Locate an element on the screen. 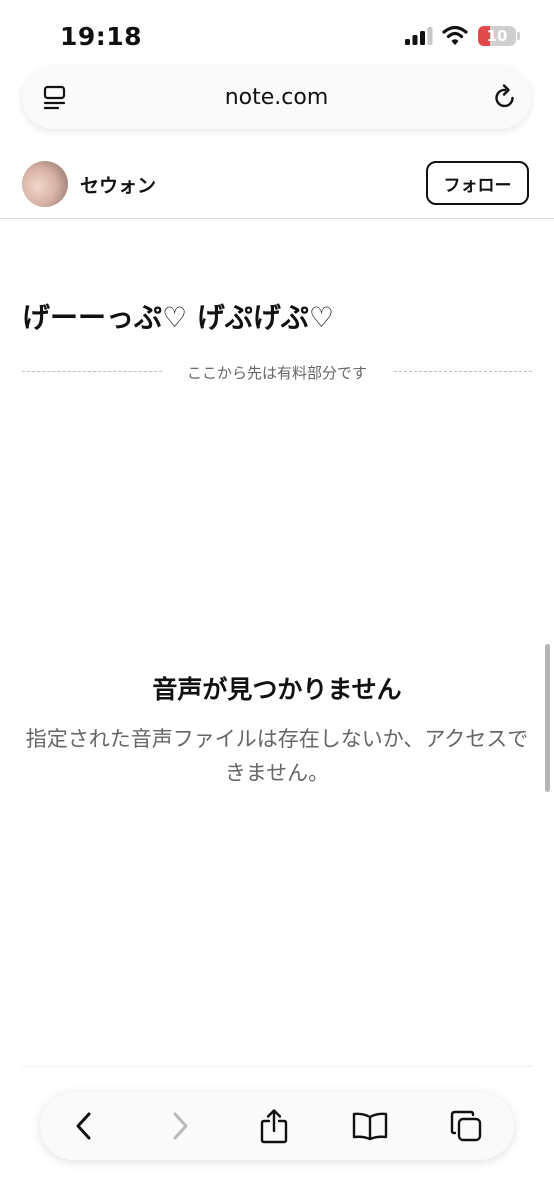  follow-button: フォロー is located at coordinates (477, 183).